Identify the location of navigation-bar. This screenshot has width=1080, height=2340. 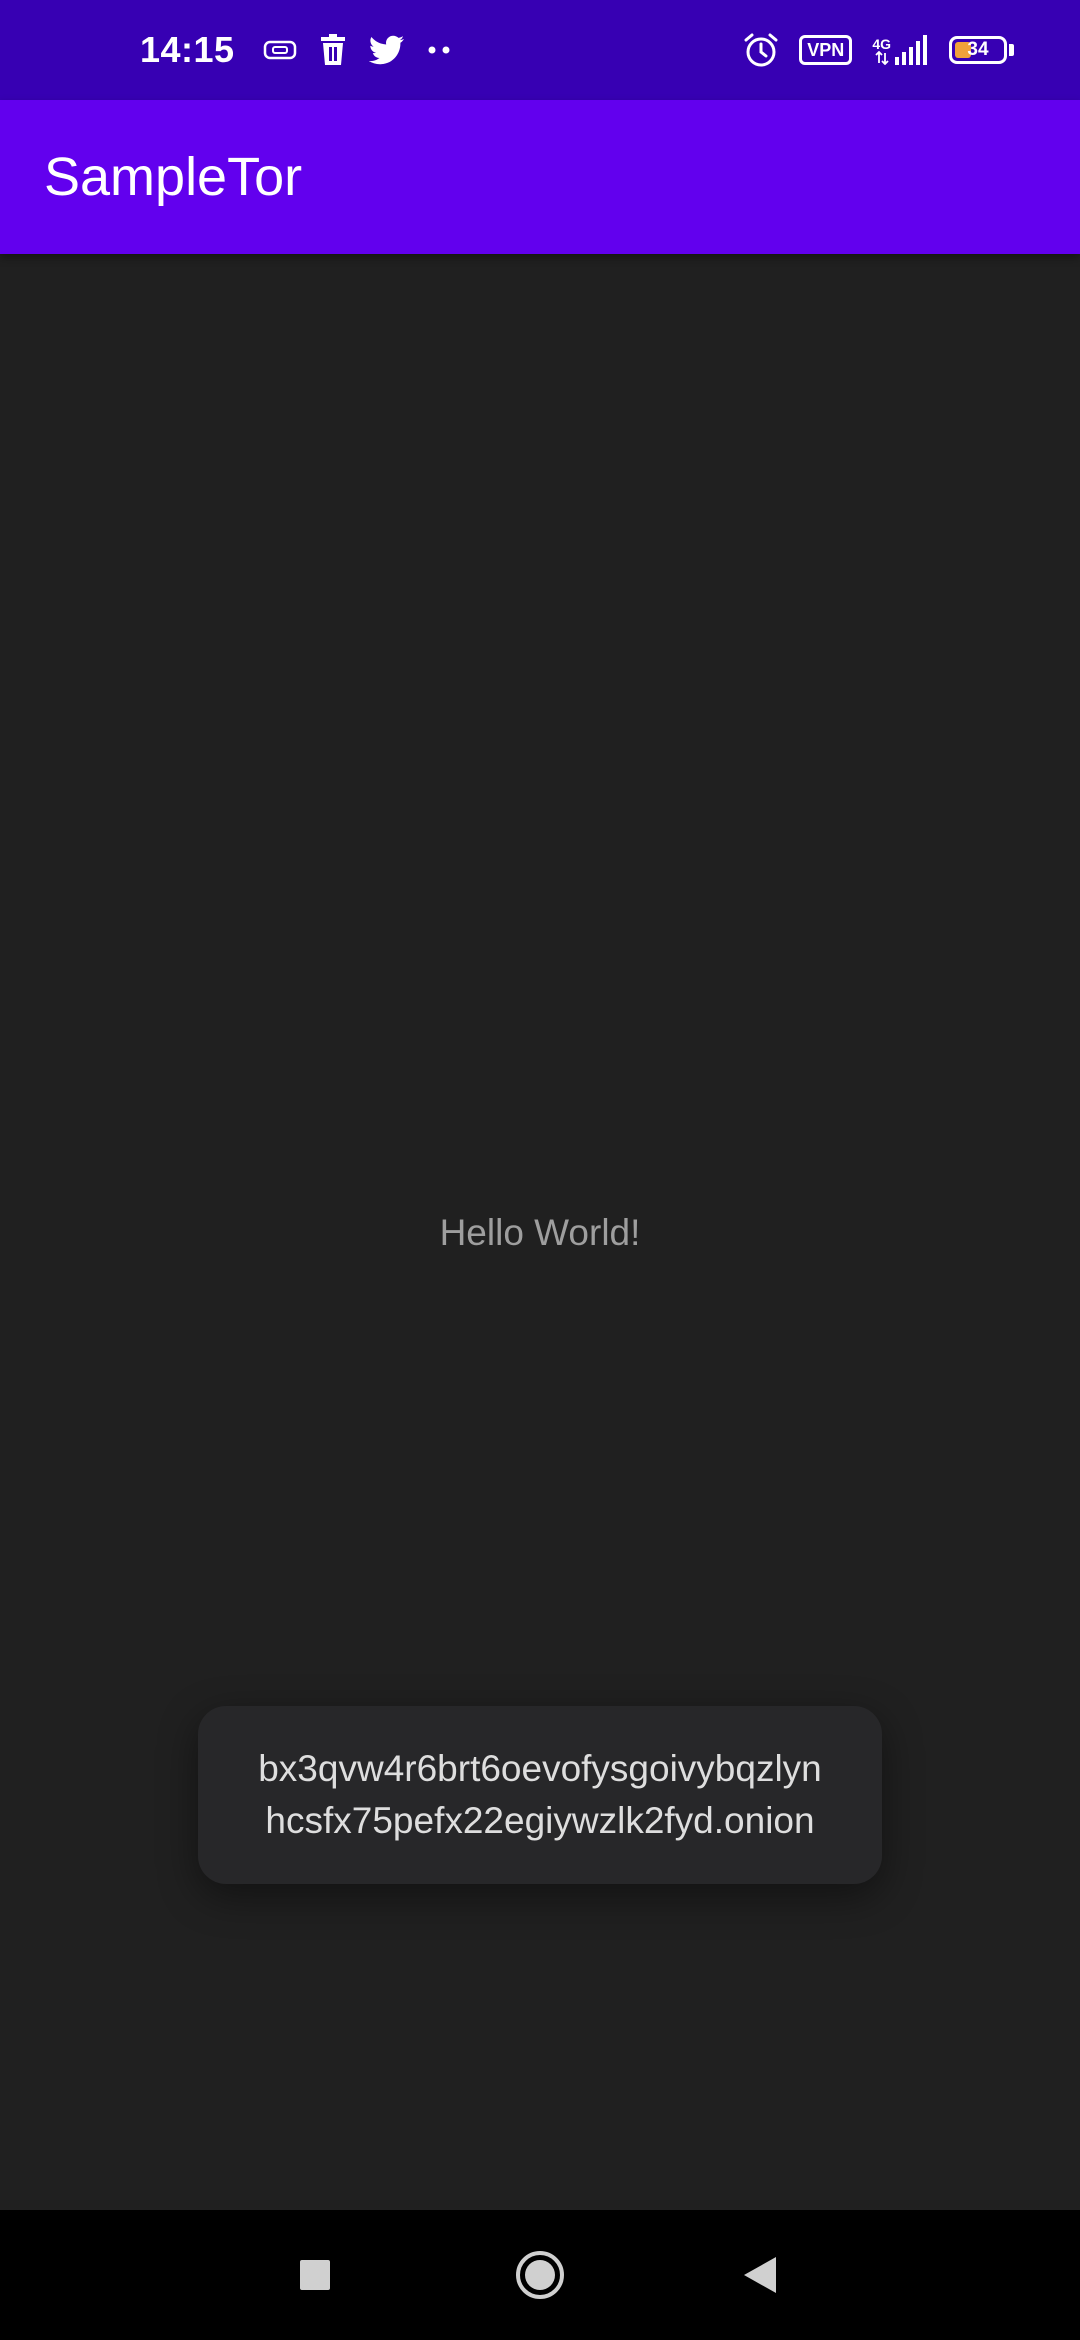
(540, 2275).